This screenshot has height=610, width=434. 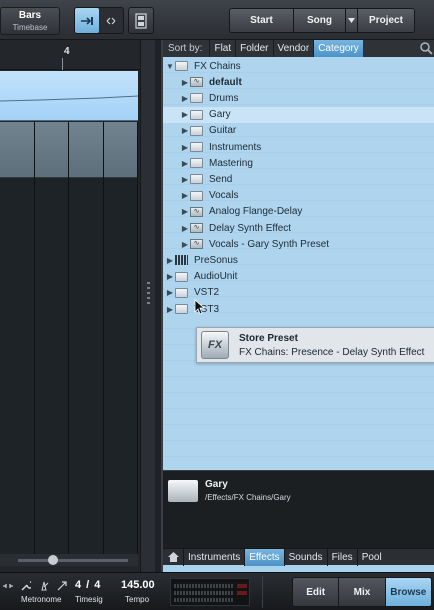 What do you see at coordinates (264, 557) in the screenshot?
I see `tab-effects: Effects` at bounding box center [264, 557].